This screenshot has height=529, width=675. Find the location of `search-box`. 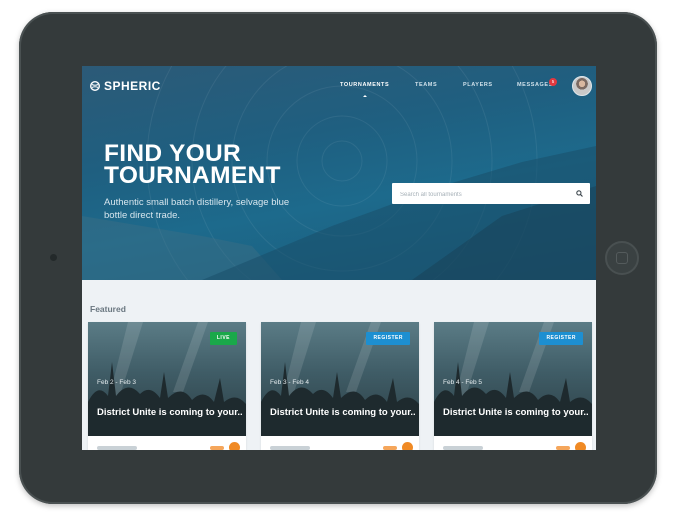

search-box is located at coordinates (491, 194).